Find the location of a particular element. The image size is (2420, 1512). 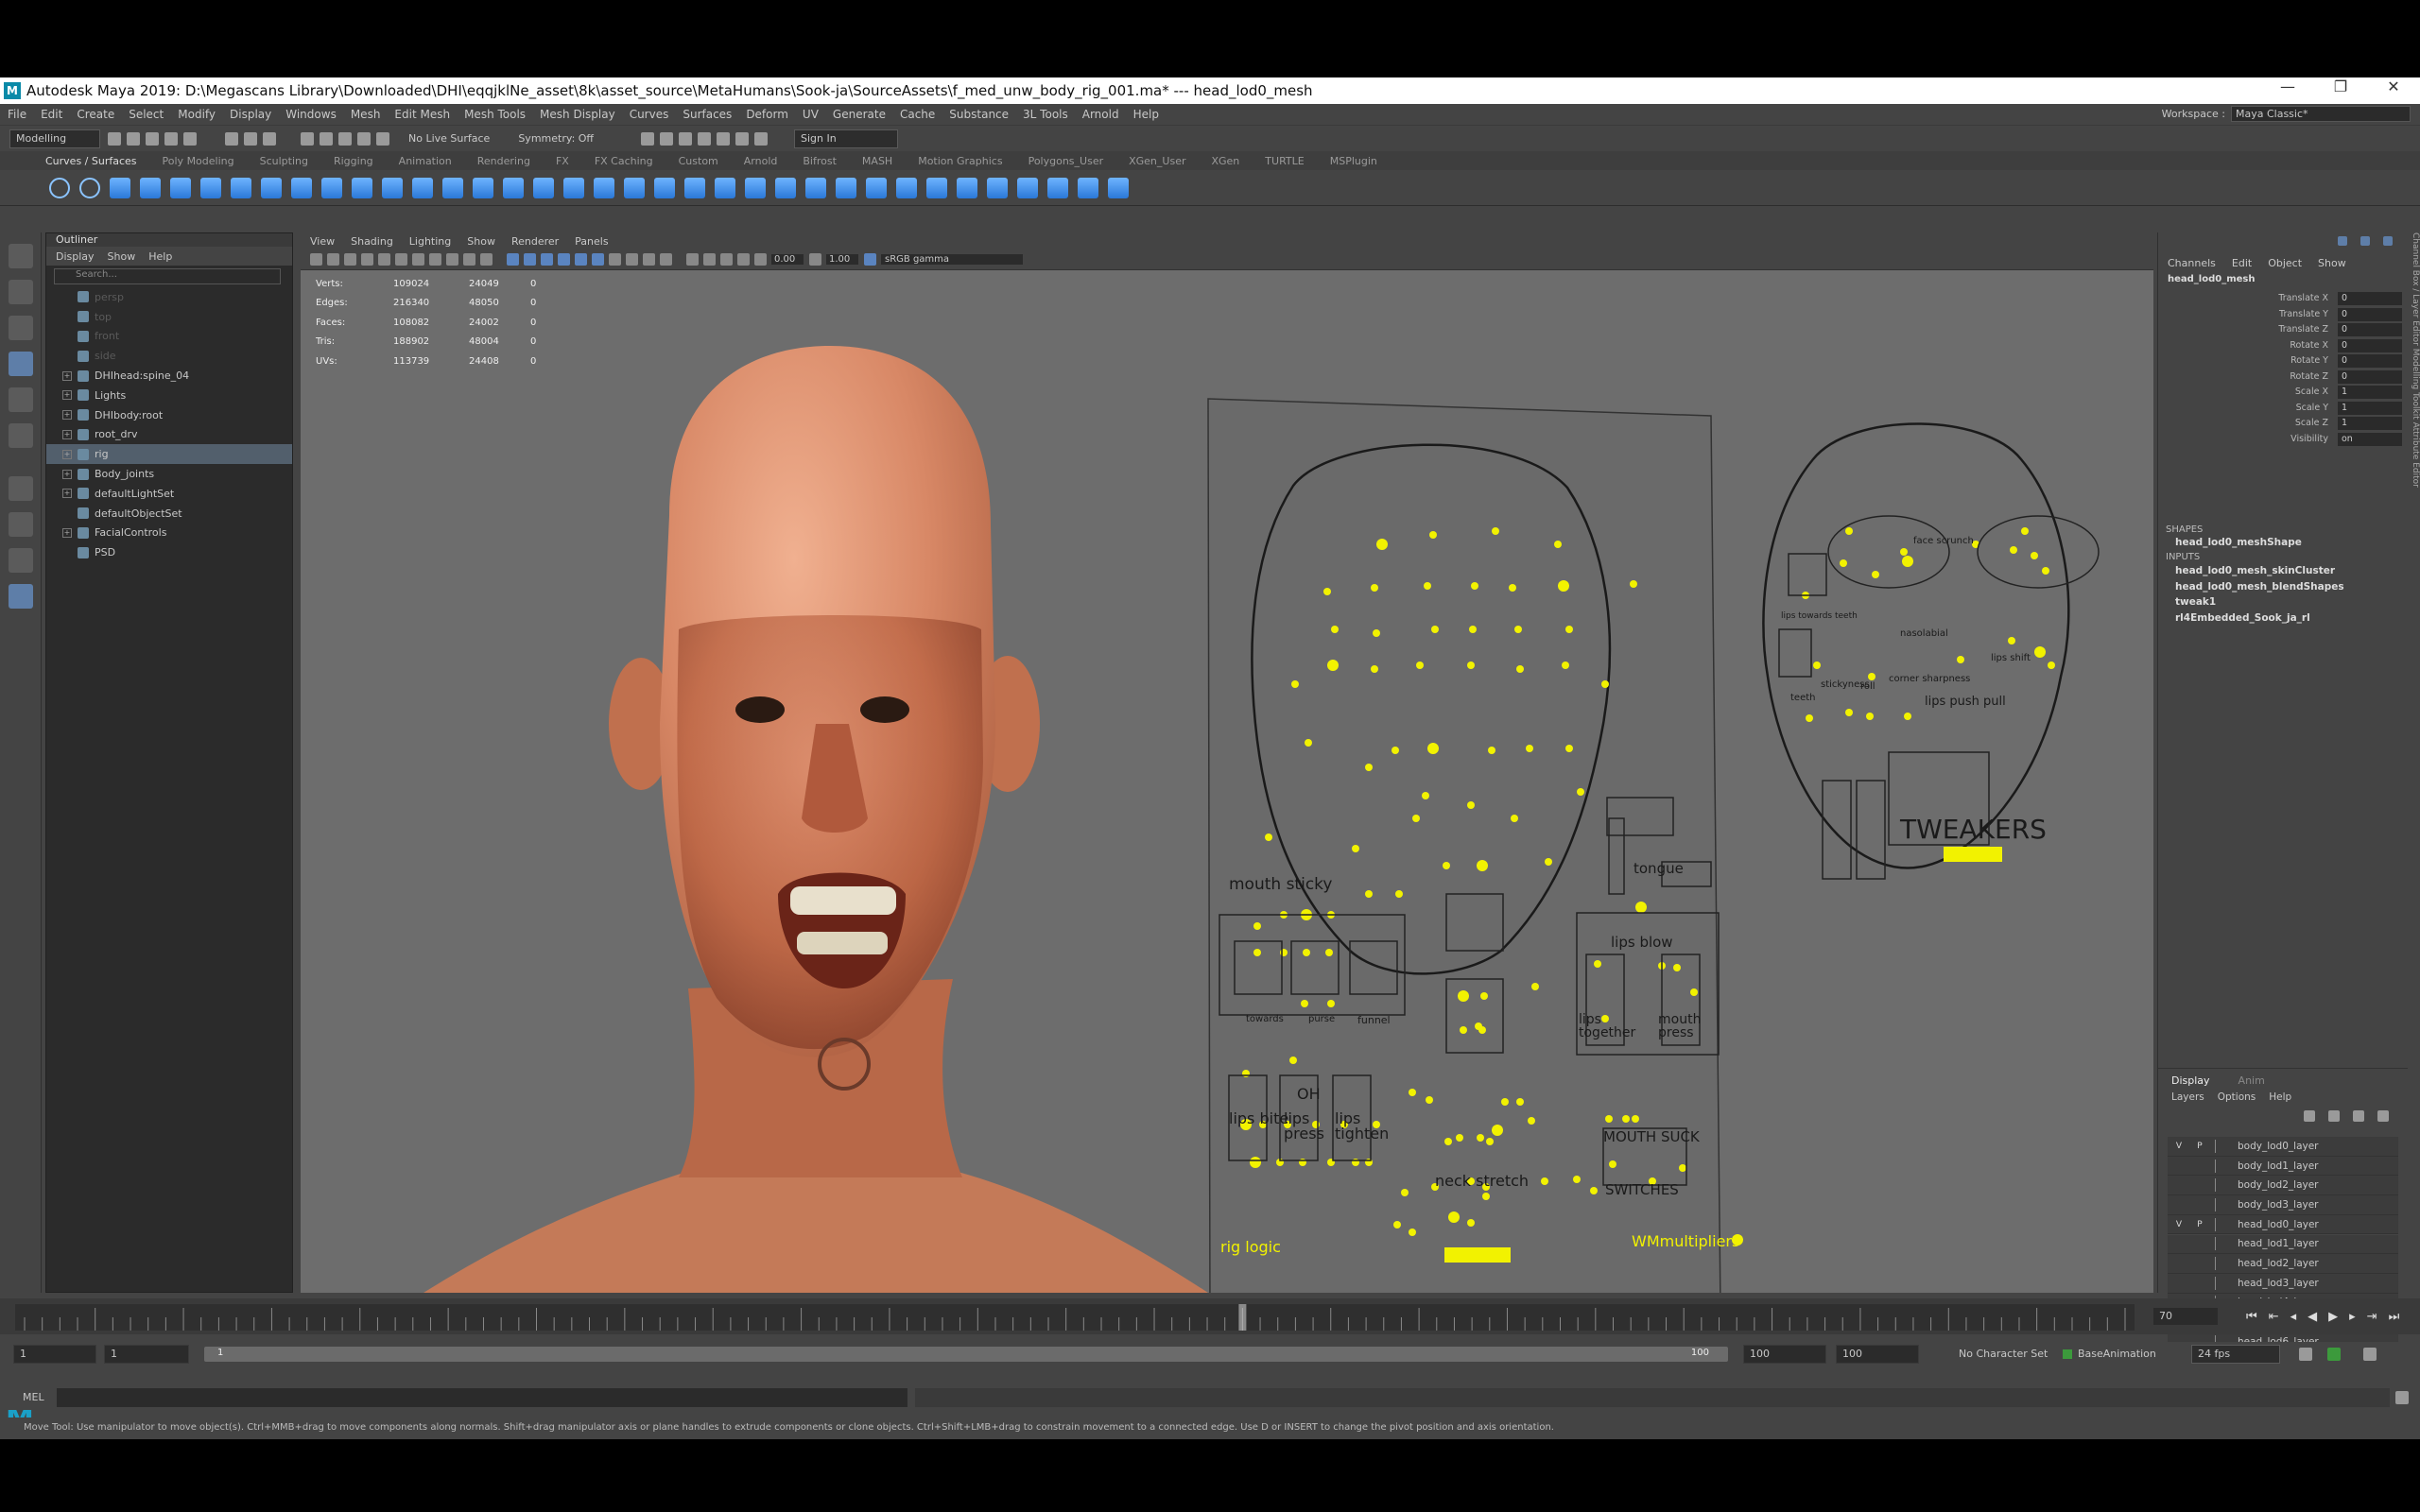

viewport-menu-show: Show is located at coordinates (481, 241).